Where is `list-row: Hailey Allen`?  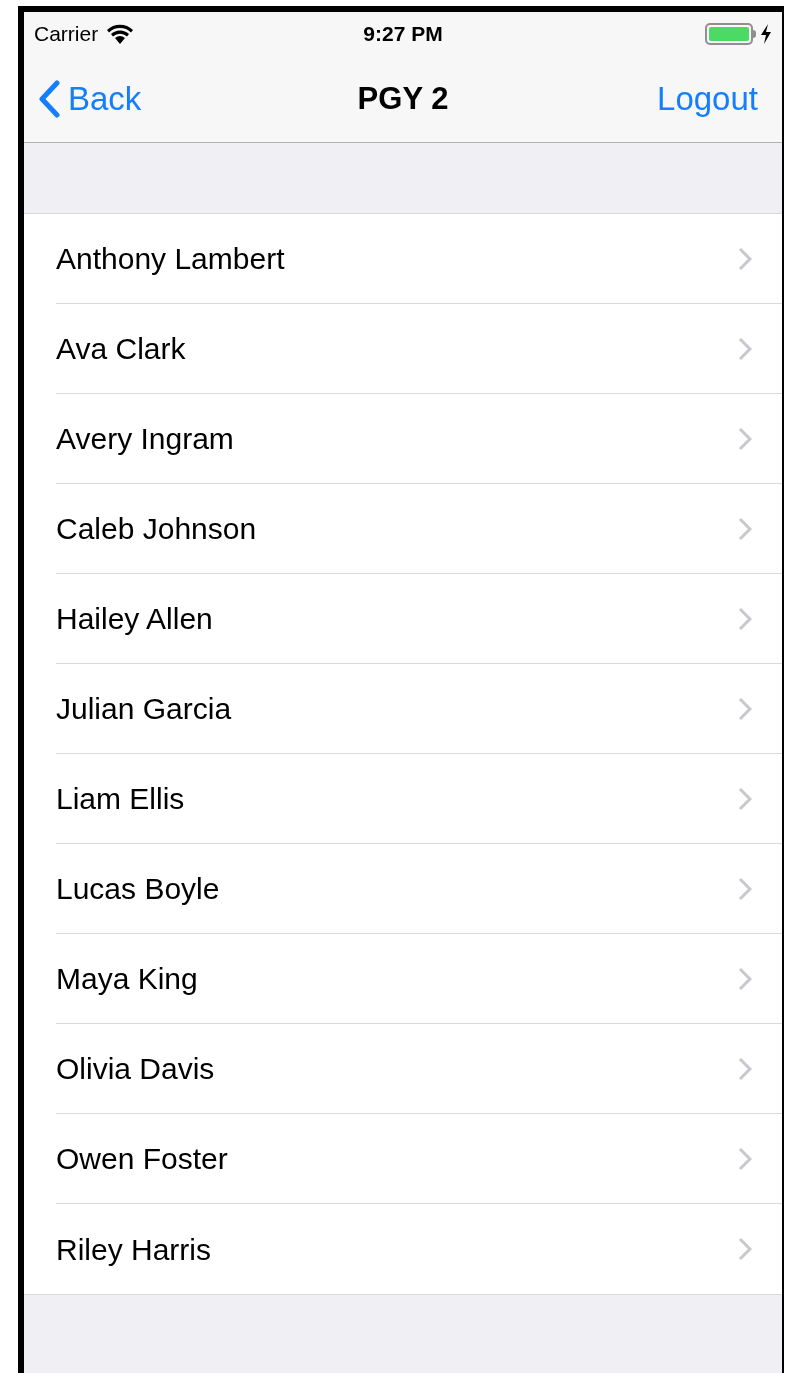
list-row: Hailey Allen is located at coordinates (419, 619).